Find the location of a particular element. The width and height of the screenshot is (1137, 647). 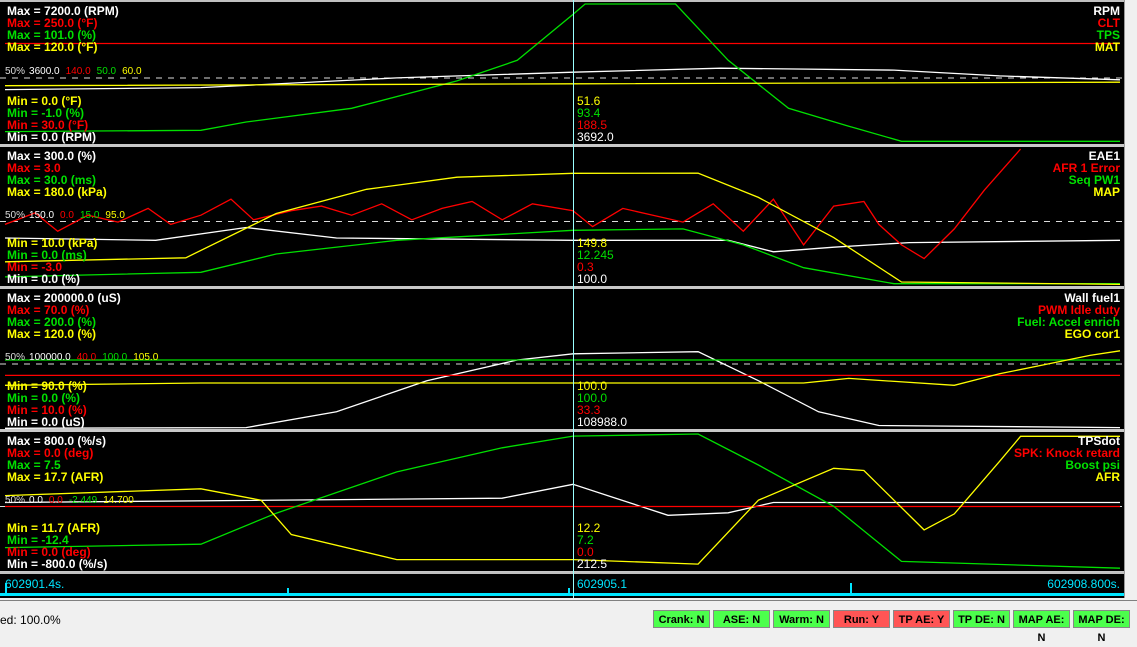

min-label: Min = 30.0 (°F) is located at coordinates (48, 125).